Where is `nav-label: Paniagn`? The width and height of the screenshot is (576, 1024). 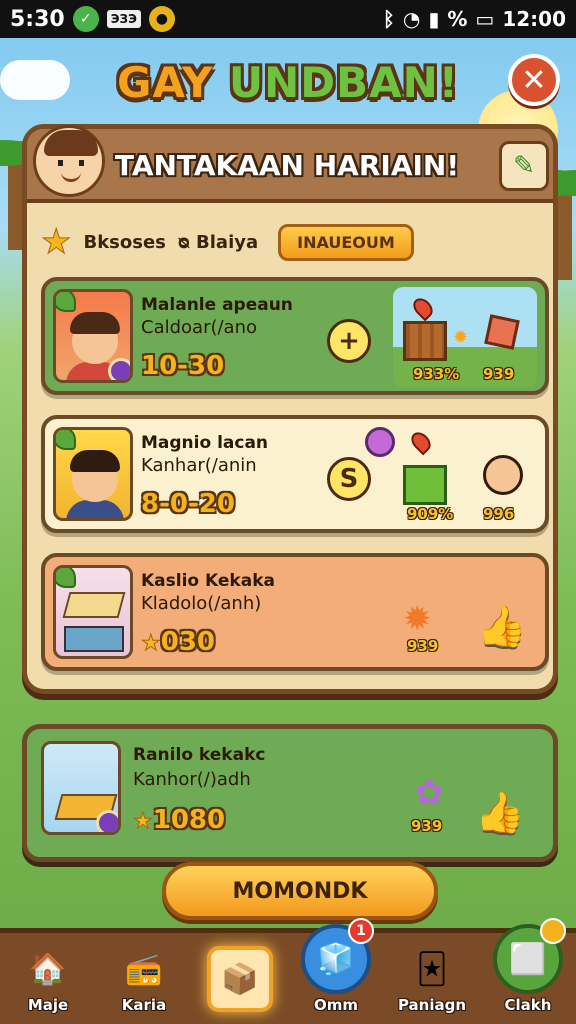 nav-label: Paniagn is located at coordinates (432, 1005).